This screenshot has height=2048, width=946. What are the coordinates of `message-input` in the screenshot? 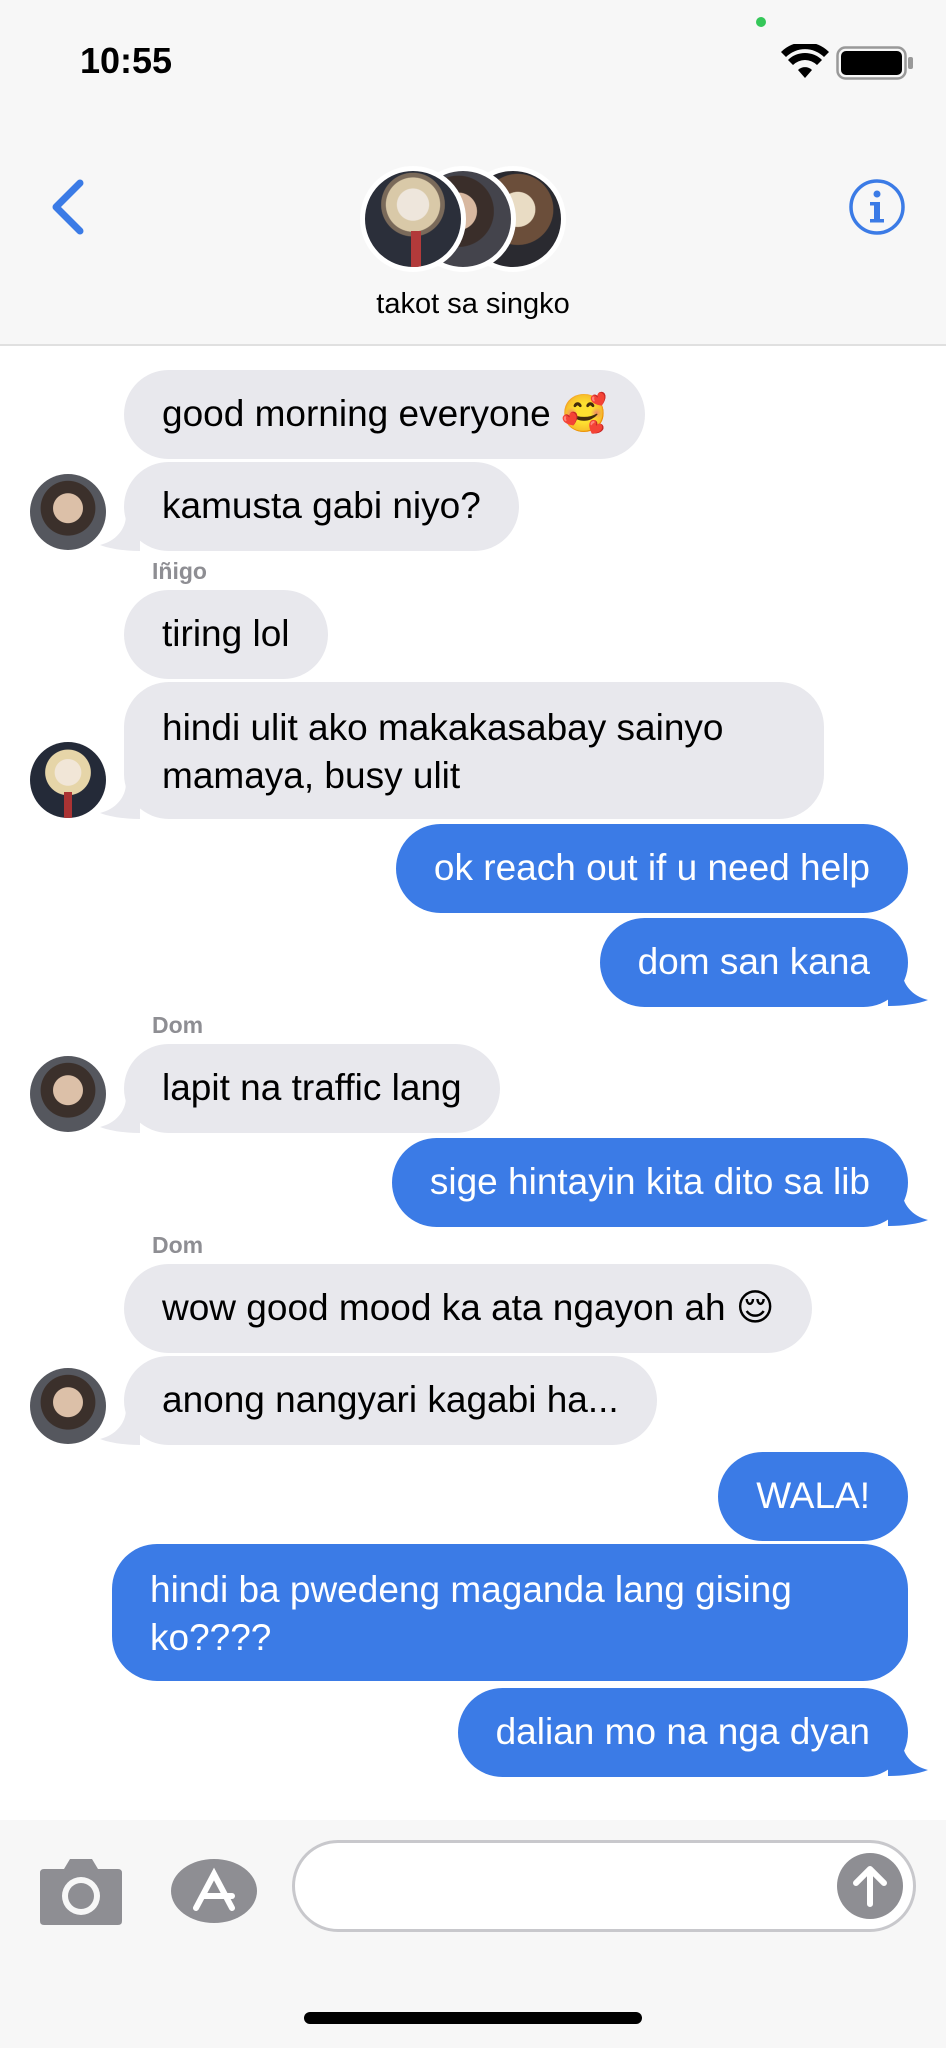 It's located at (604, 1886).